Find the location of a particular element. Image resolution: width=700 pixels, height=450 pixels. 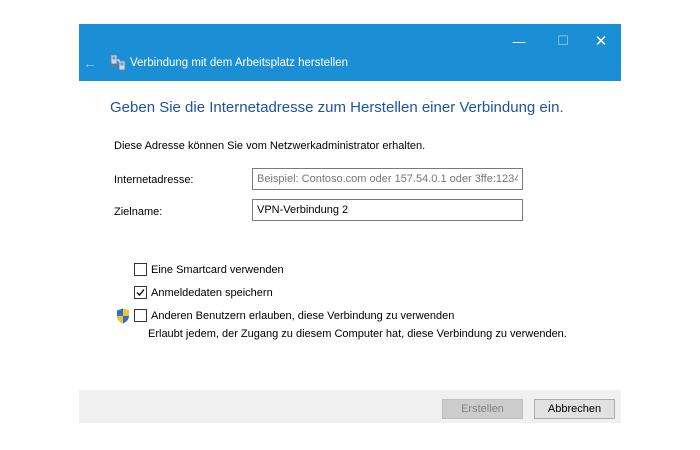

network-connection-icon is located at coordinates (118, 62).